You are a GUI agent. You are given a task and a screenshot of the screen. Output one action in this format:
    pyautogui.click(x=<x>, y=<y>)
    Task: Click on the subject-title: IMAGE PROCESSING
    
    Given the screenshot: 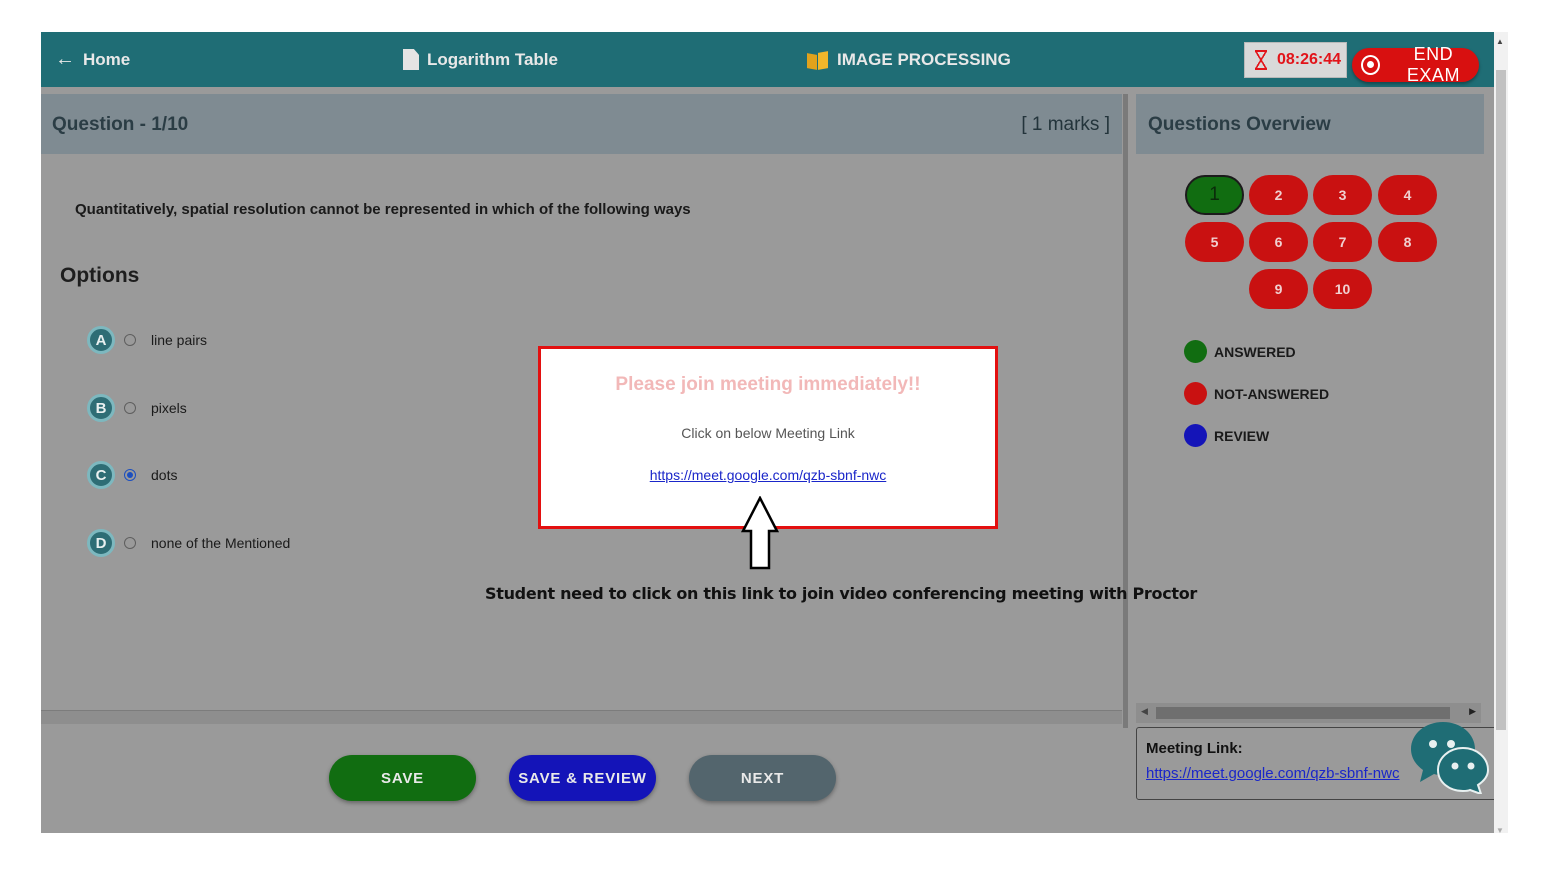 What is the action you would take?
    pyautogui.click(x=909, y=59)
    